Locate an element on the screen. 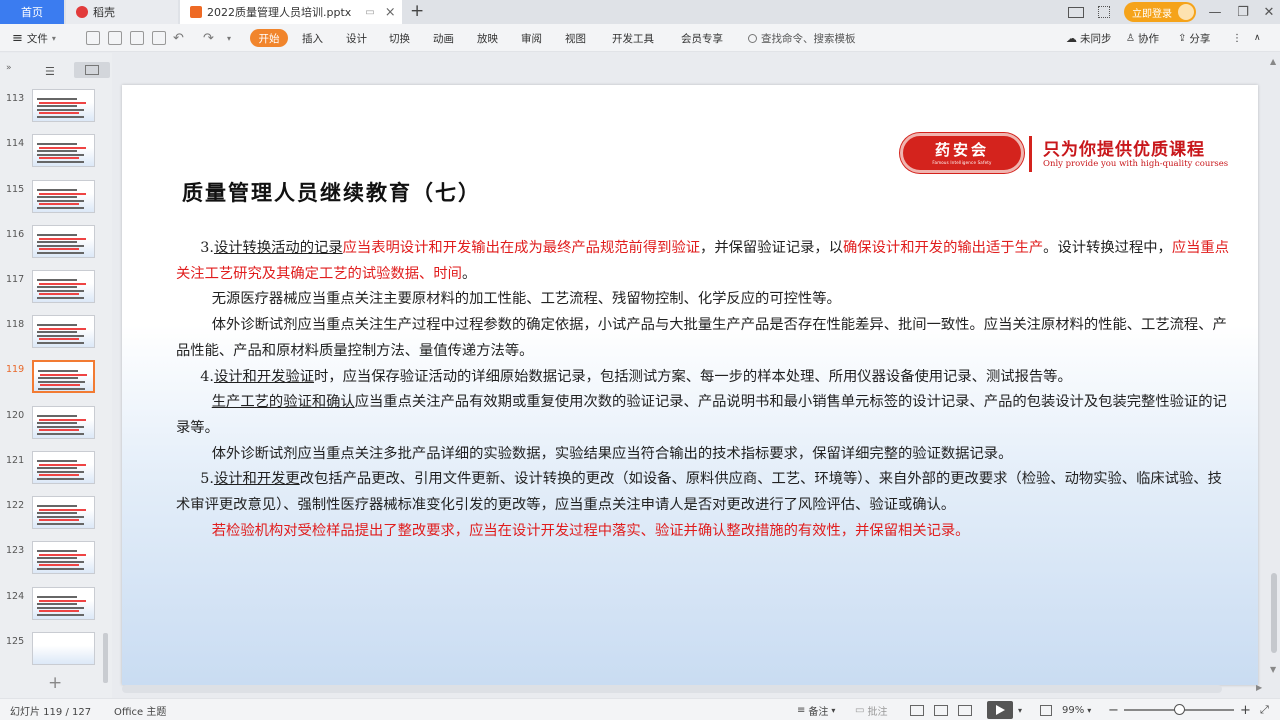  horizontal-scroll-track is located at coordinates (672, 689).